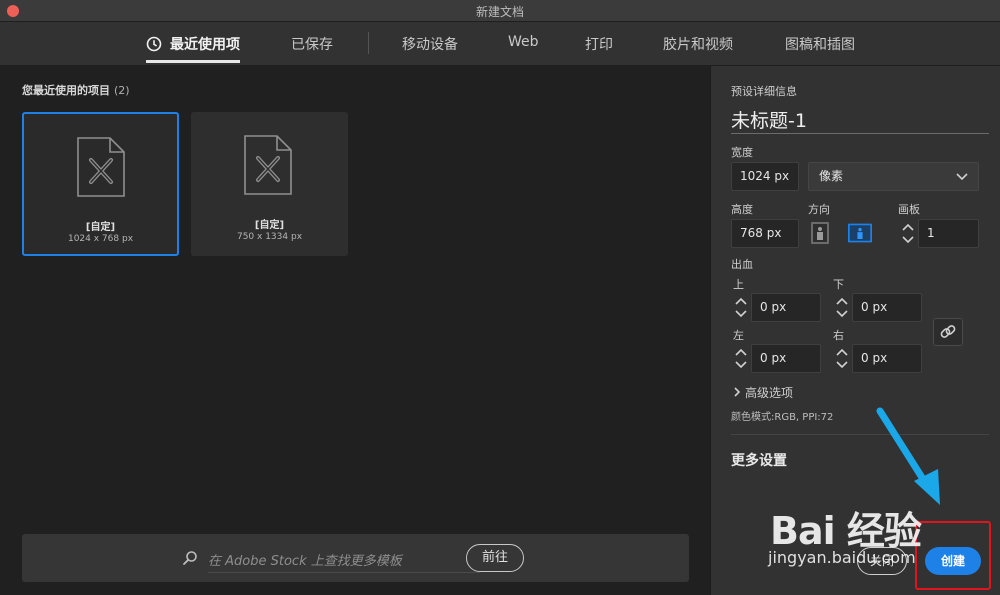  I want to click on unit-select-value: 像素, so click(831, 176).